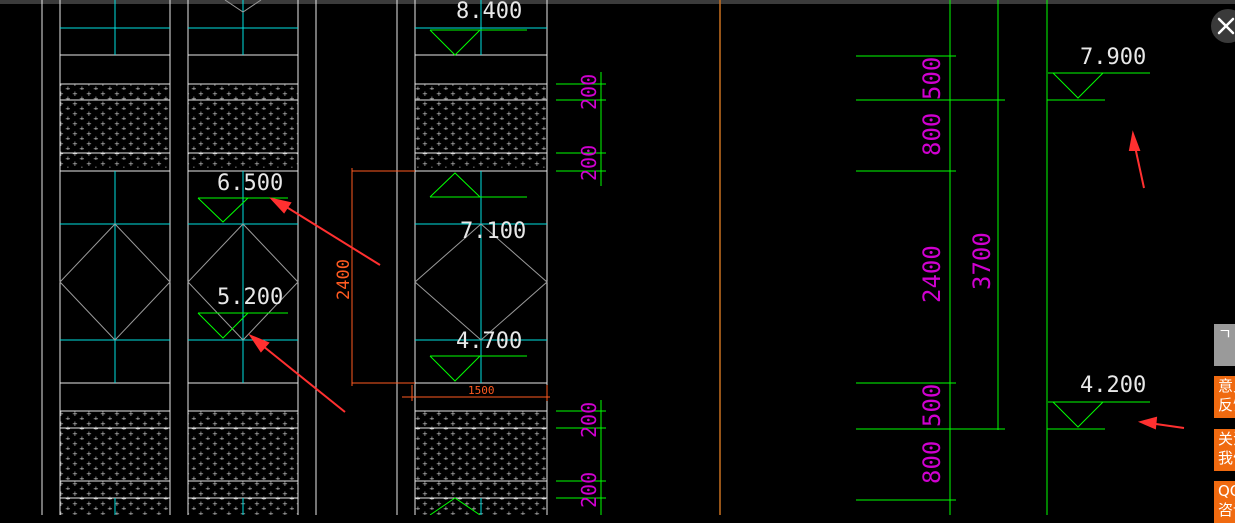  I want to click on elevation-8400: 8.400, so click(489, 12).